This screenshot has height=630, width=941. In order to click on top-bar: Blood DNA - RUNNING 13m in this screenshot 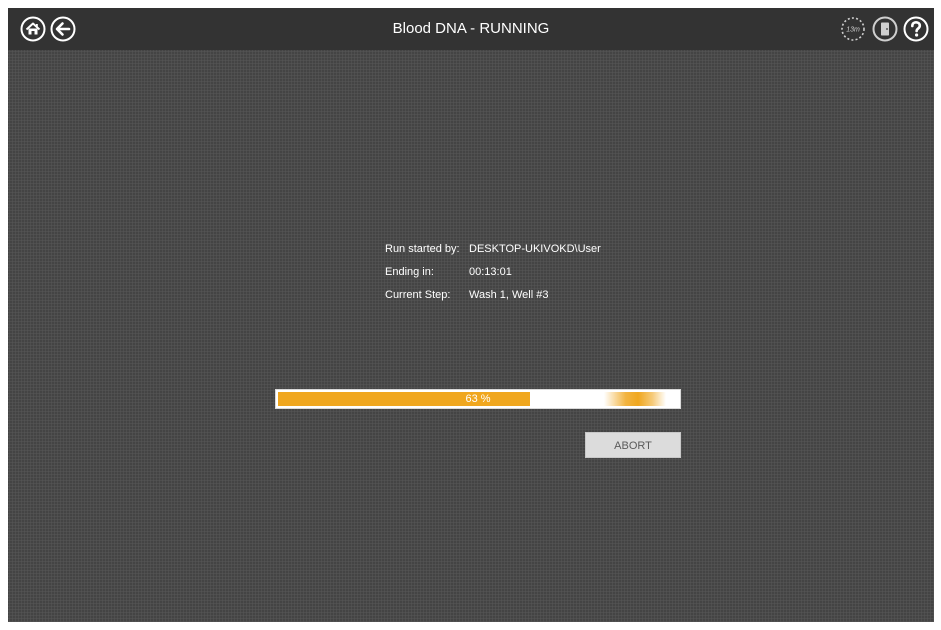, I will do `click(471, 29)`.